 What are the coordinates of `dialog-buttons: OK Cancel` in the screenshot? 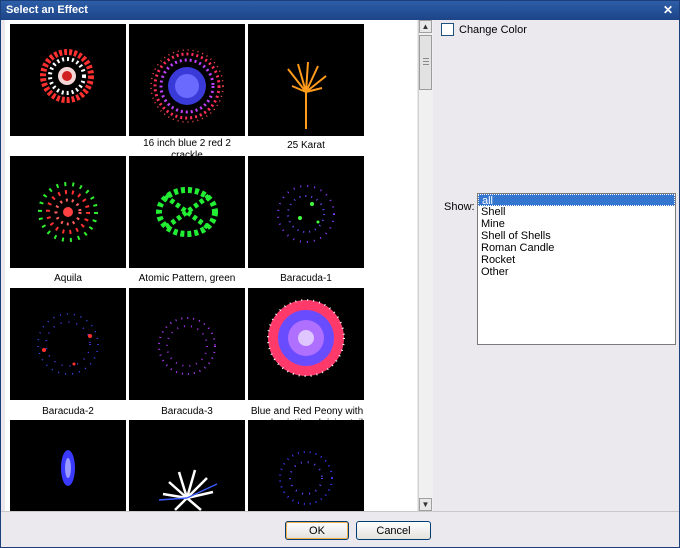 It's located at (340, 529).